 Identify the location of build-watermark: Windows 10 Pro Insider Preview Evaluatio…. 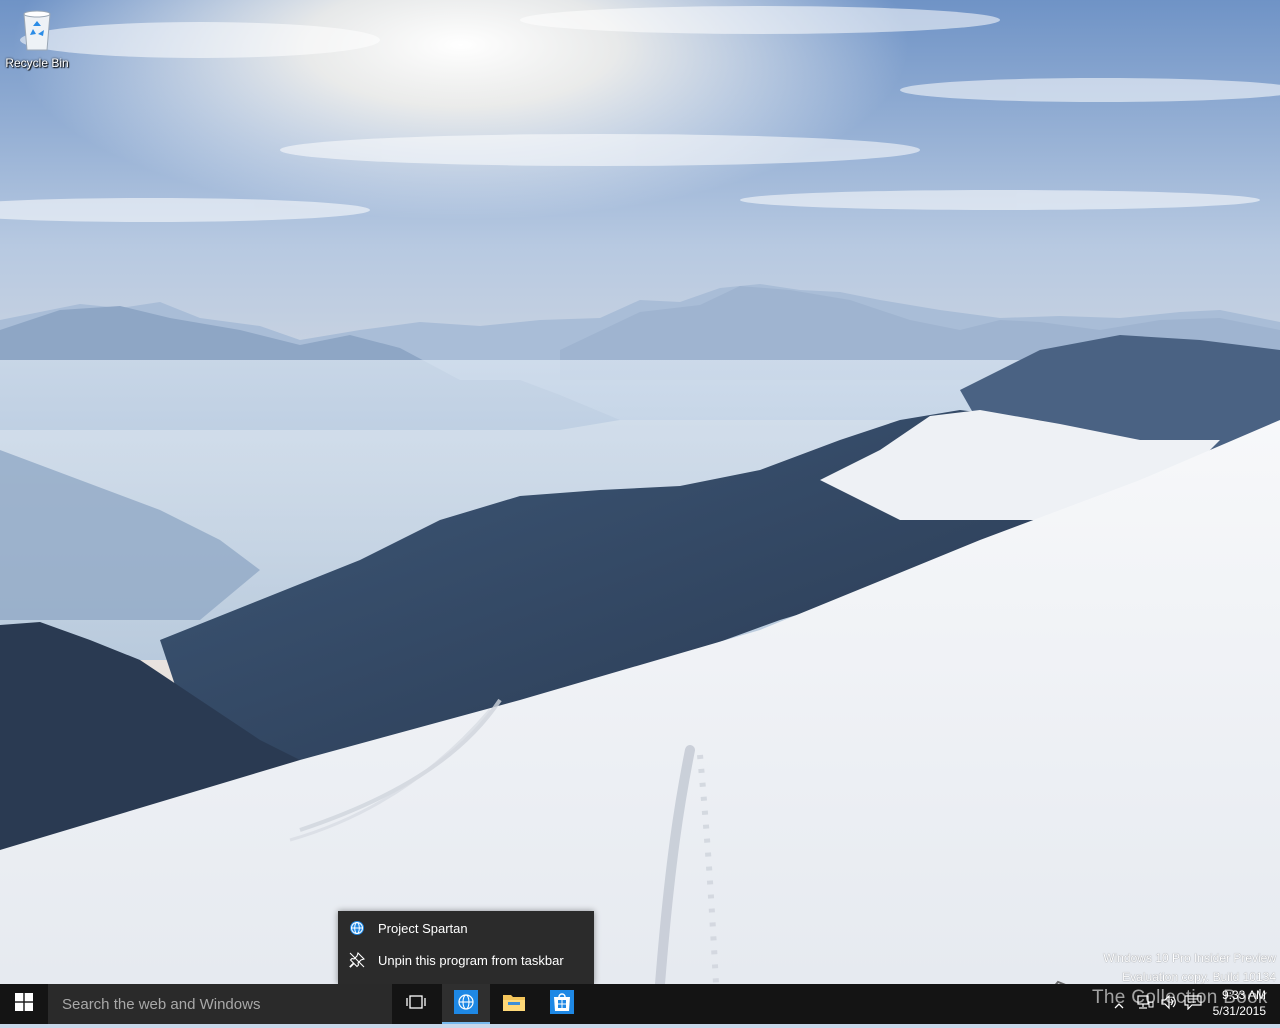
(1189, 968).